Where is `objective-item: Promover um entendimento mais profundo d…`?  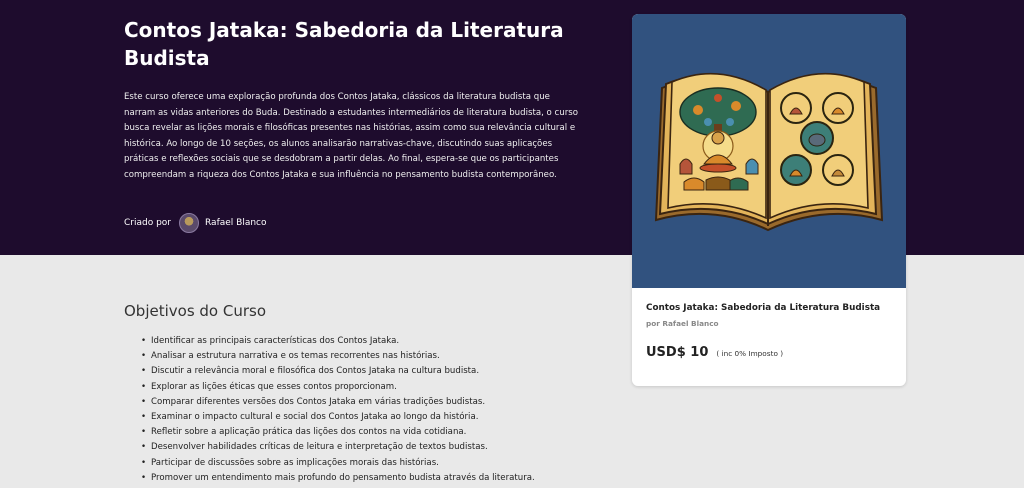
objective-item: Promover um entendimento mais profundo d… is located at coordinates (338, 478).